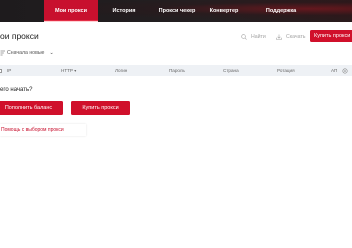 The width and height of the screenshot is (352, 248). I want to click on column-autorenew: АП, so click(334, 70).